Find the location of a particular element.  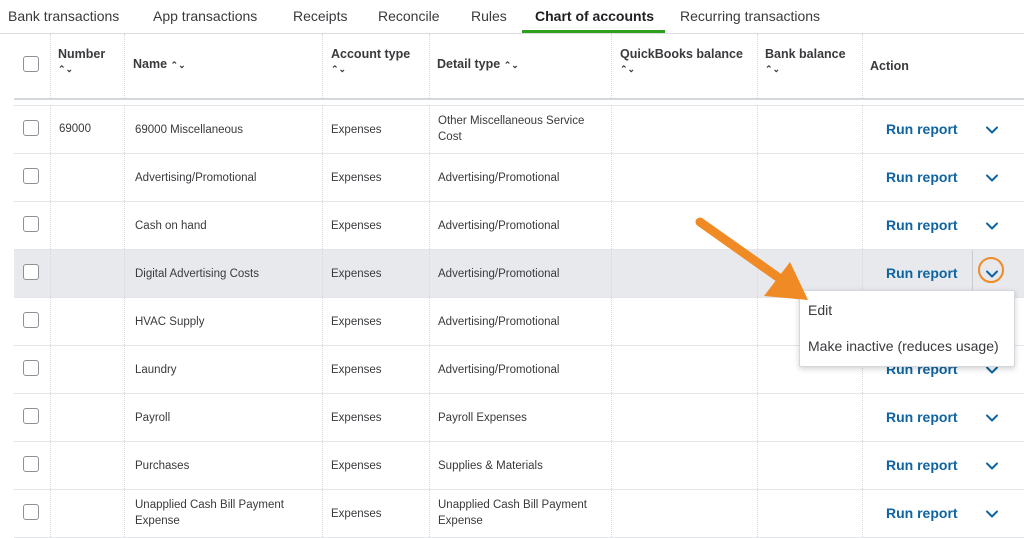

account-name: Payroll is located at coordinates (153, 418).